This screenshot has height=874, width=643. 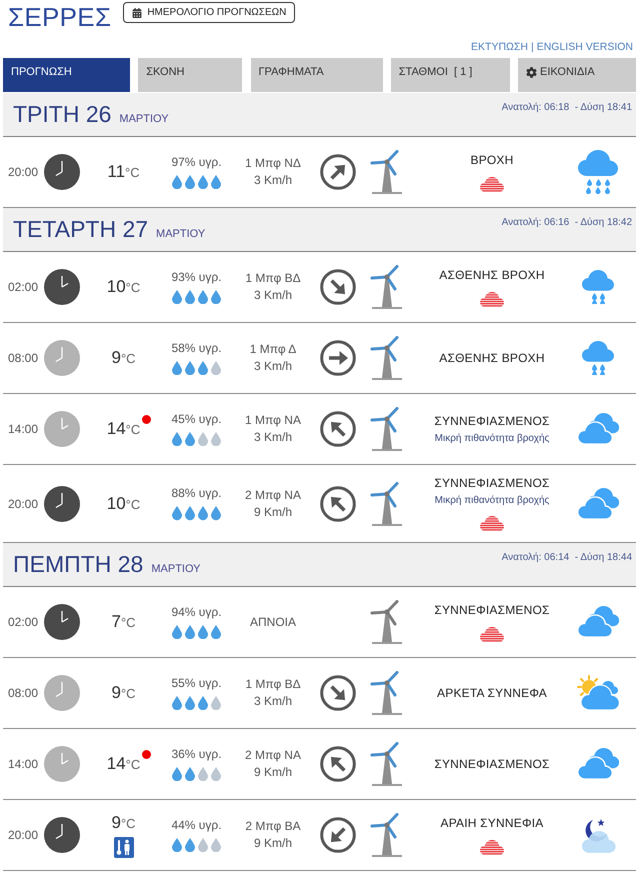 I want to click on day-title: ΠΕΜΠΤΗ 28, so click(x=78, y=564).